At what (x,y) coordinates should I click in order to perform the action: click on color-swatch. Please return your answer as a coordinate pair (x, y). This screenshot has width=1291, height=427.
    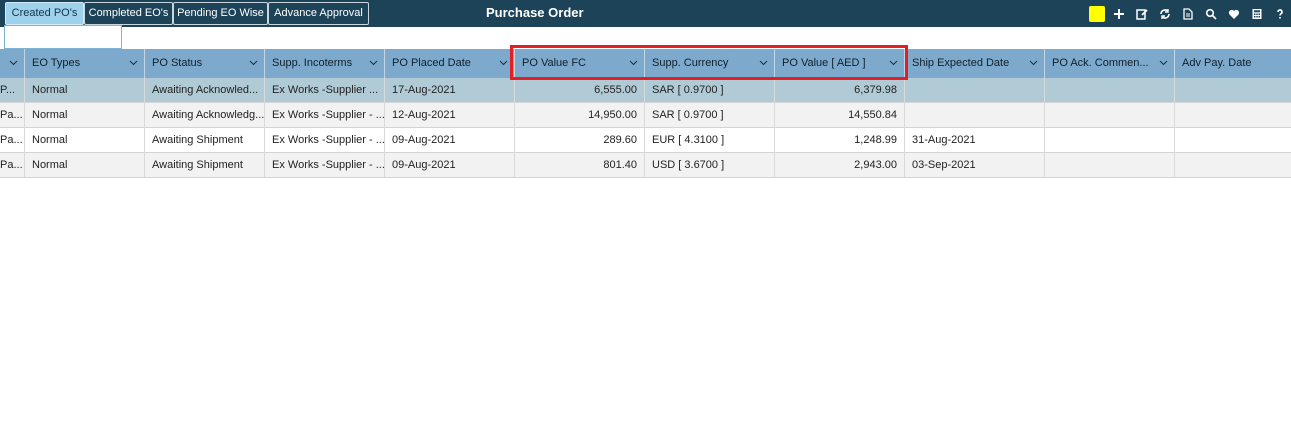
    Looking at the image, I should click on (1097, 13).